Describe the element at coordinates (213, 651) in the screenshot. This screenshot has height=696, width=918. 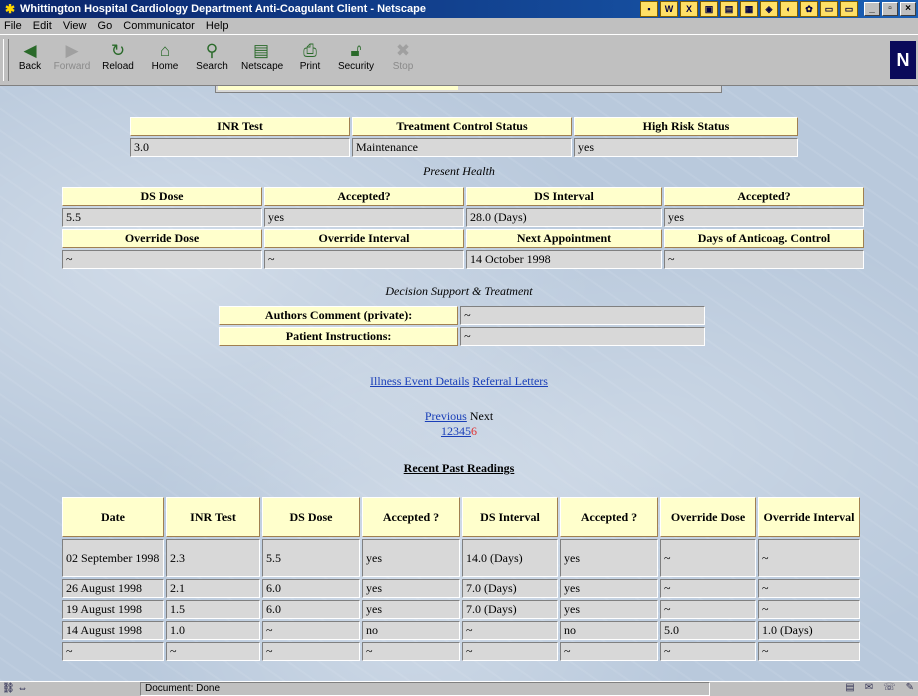
I see `cell-inr: ~` at that location.